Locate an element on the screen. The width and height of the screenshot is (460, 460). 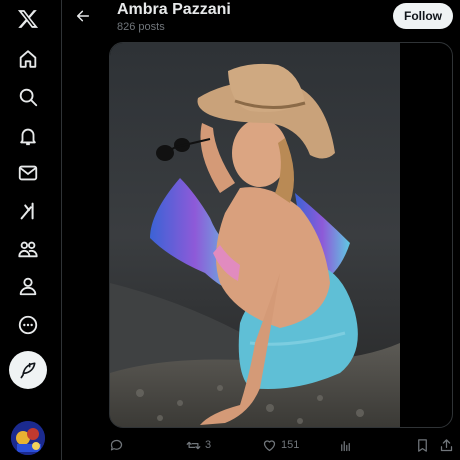
reply-bubble-icon is located at coordinates (116, 444).